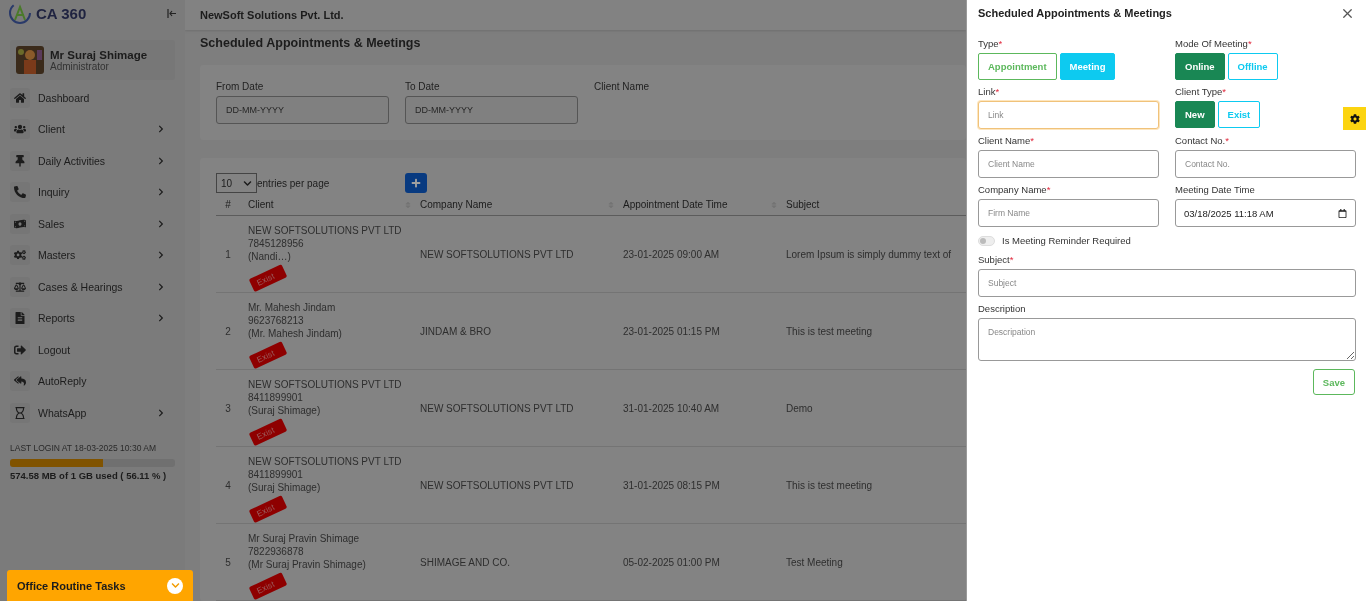 The height and width of the screenshot is (601, 1366). I want to click on client-line: (Mr. Mahesh Jindam), so click(295, 333).